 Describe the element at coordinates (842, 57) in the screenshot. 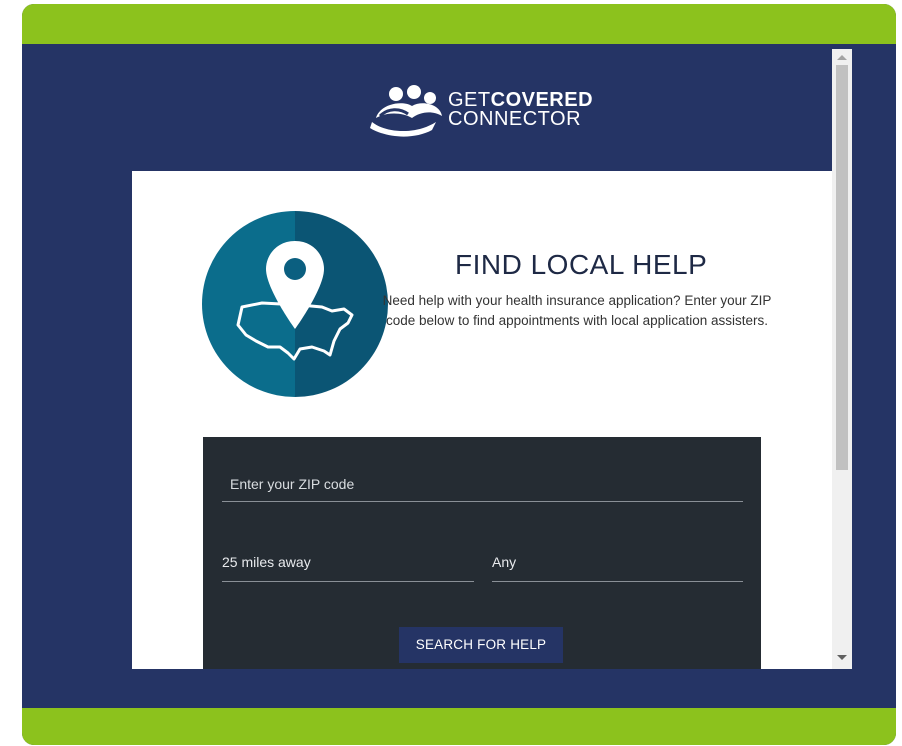

I see `scroll-up-arrow-icon` at that location.